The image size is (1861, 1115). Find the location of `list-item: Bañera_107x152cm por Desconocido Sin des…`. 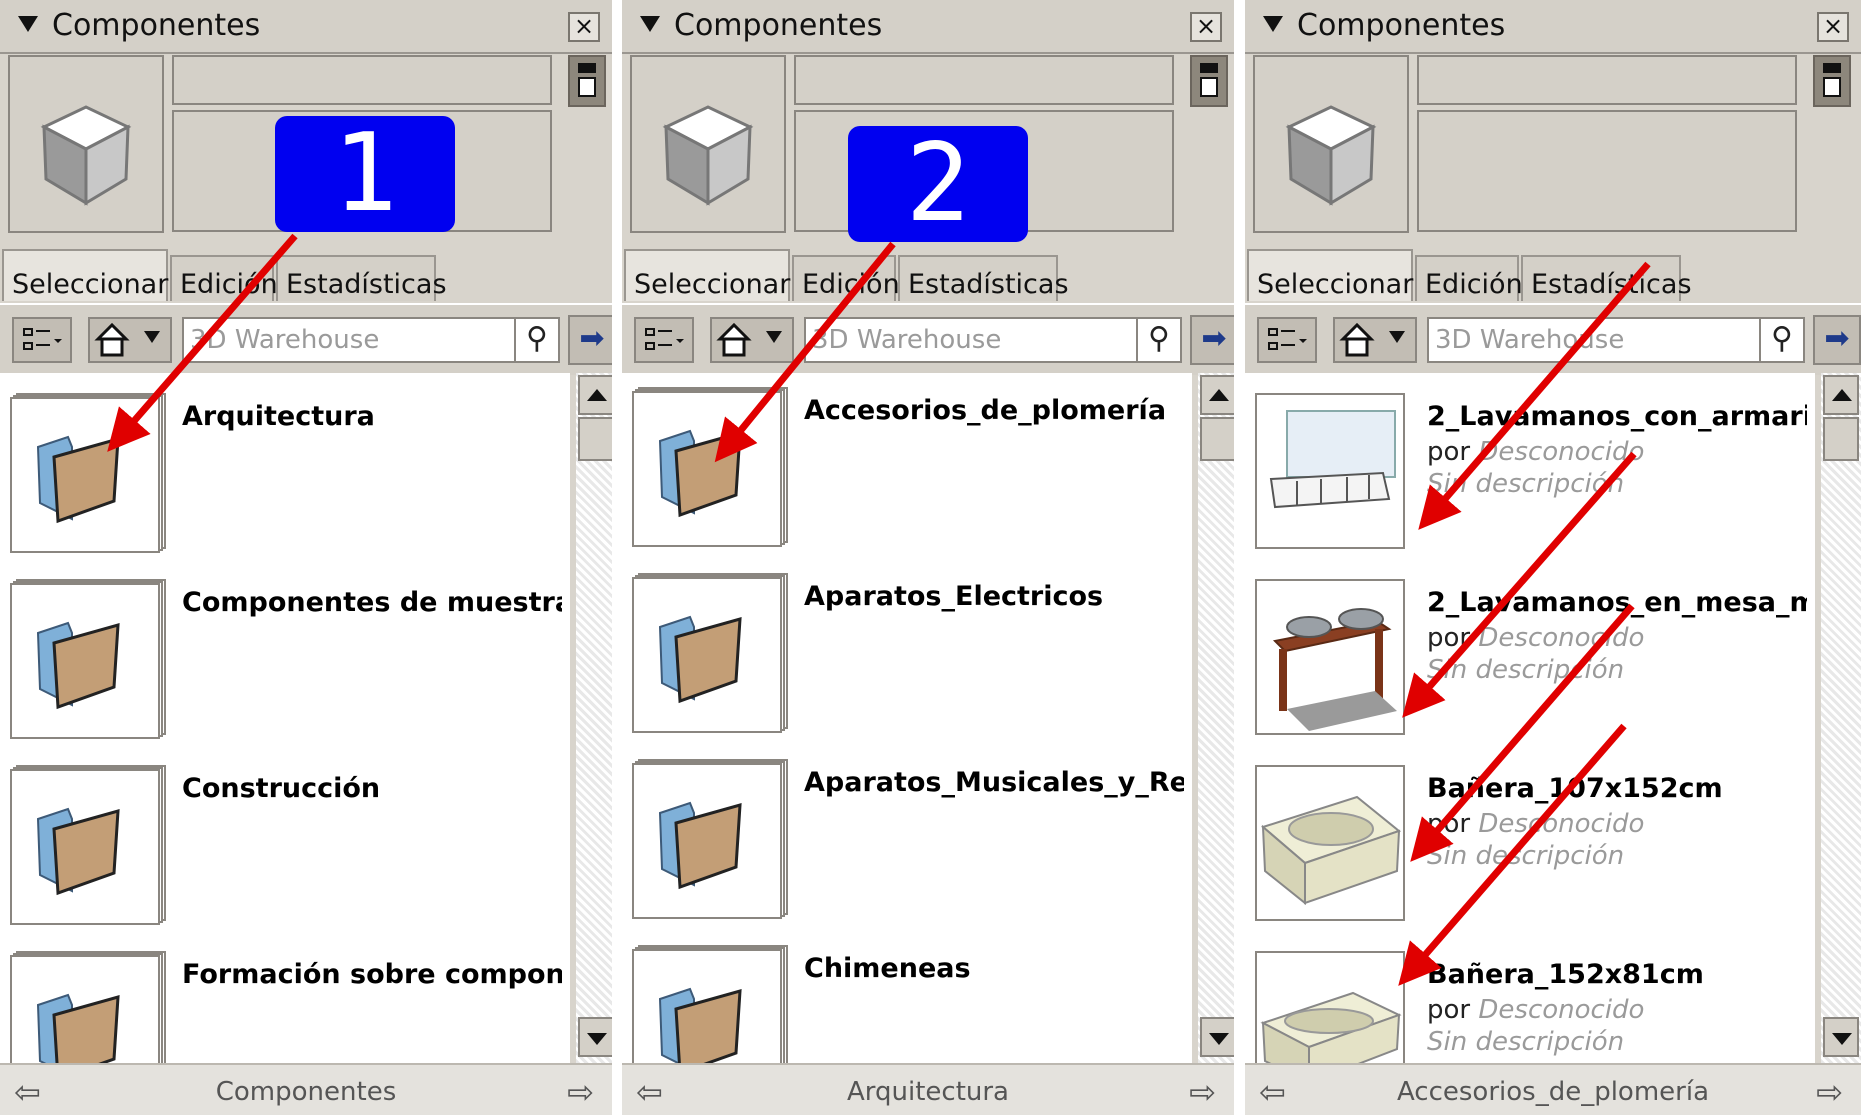

list-item: Bañera_107x152cm por Desconocido Sin des… is located at coordinates (1530, 837).